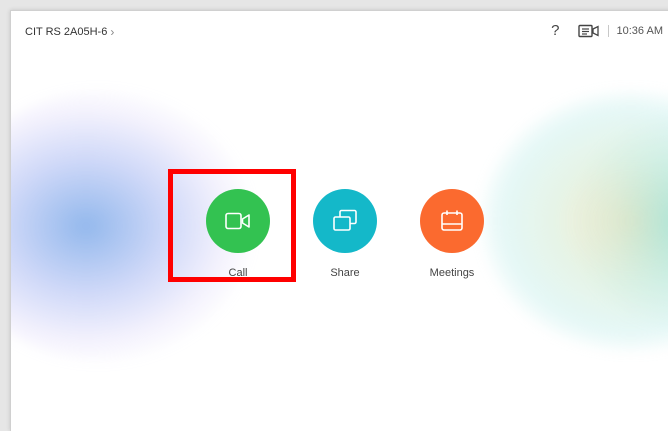 The width and height of the screenshot is (668, 431). I want to click on meetings-button-circle, so click(452, 221).